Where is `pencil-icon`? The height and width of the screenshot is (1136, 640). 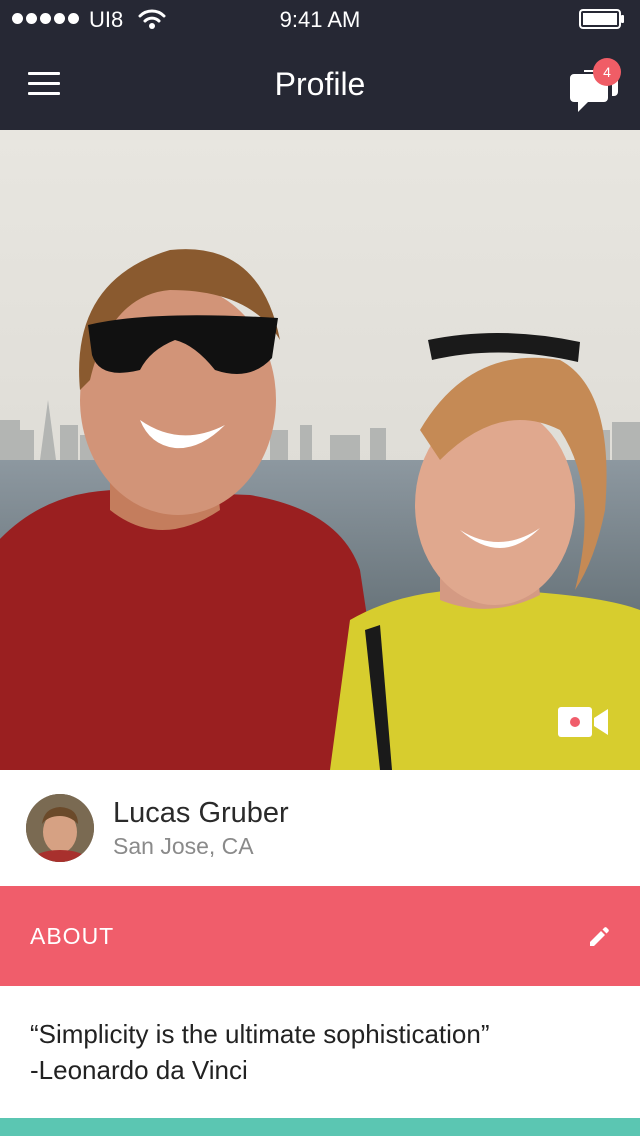 pencil-icon is located at coordinates (599, 937).